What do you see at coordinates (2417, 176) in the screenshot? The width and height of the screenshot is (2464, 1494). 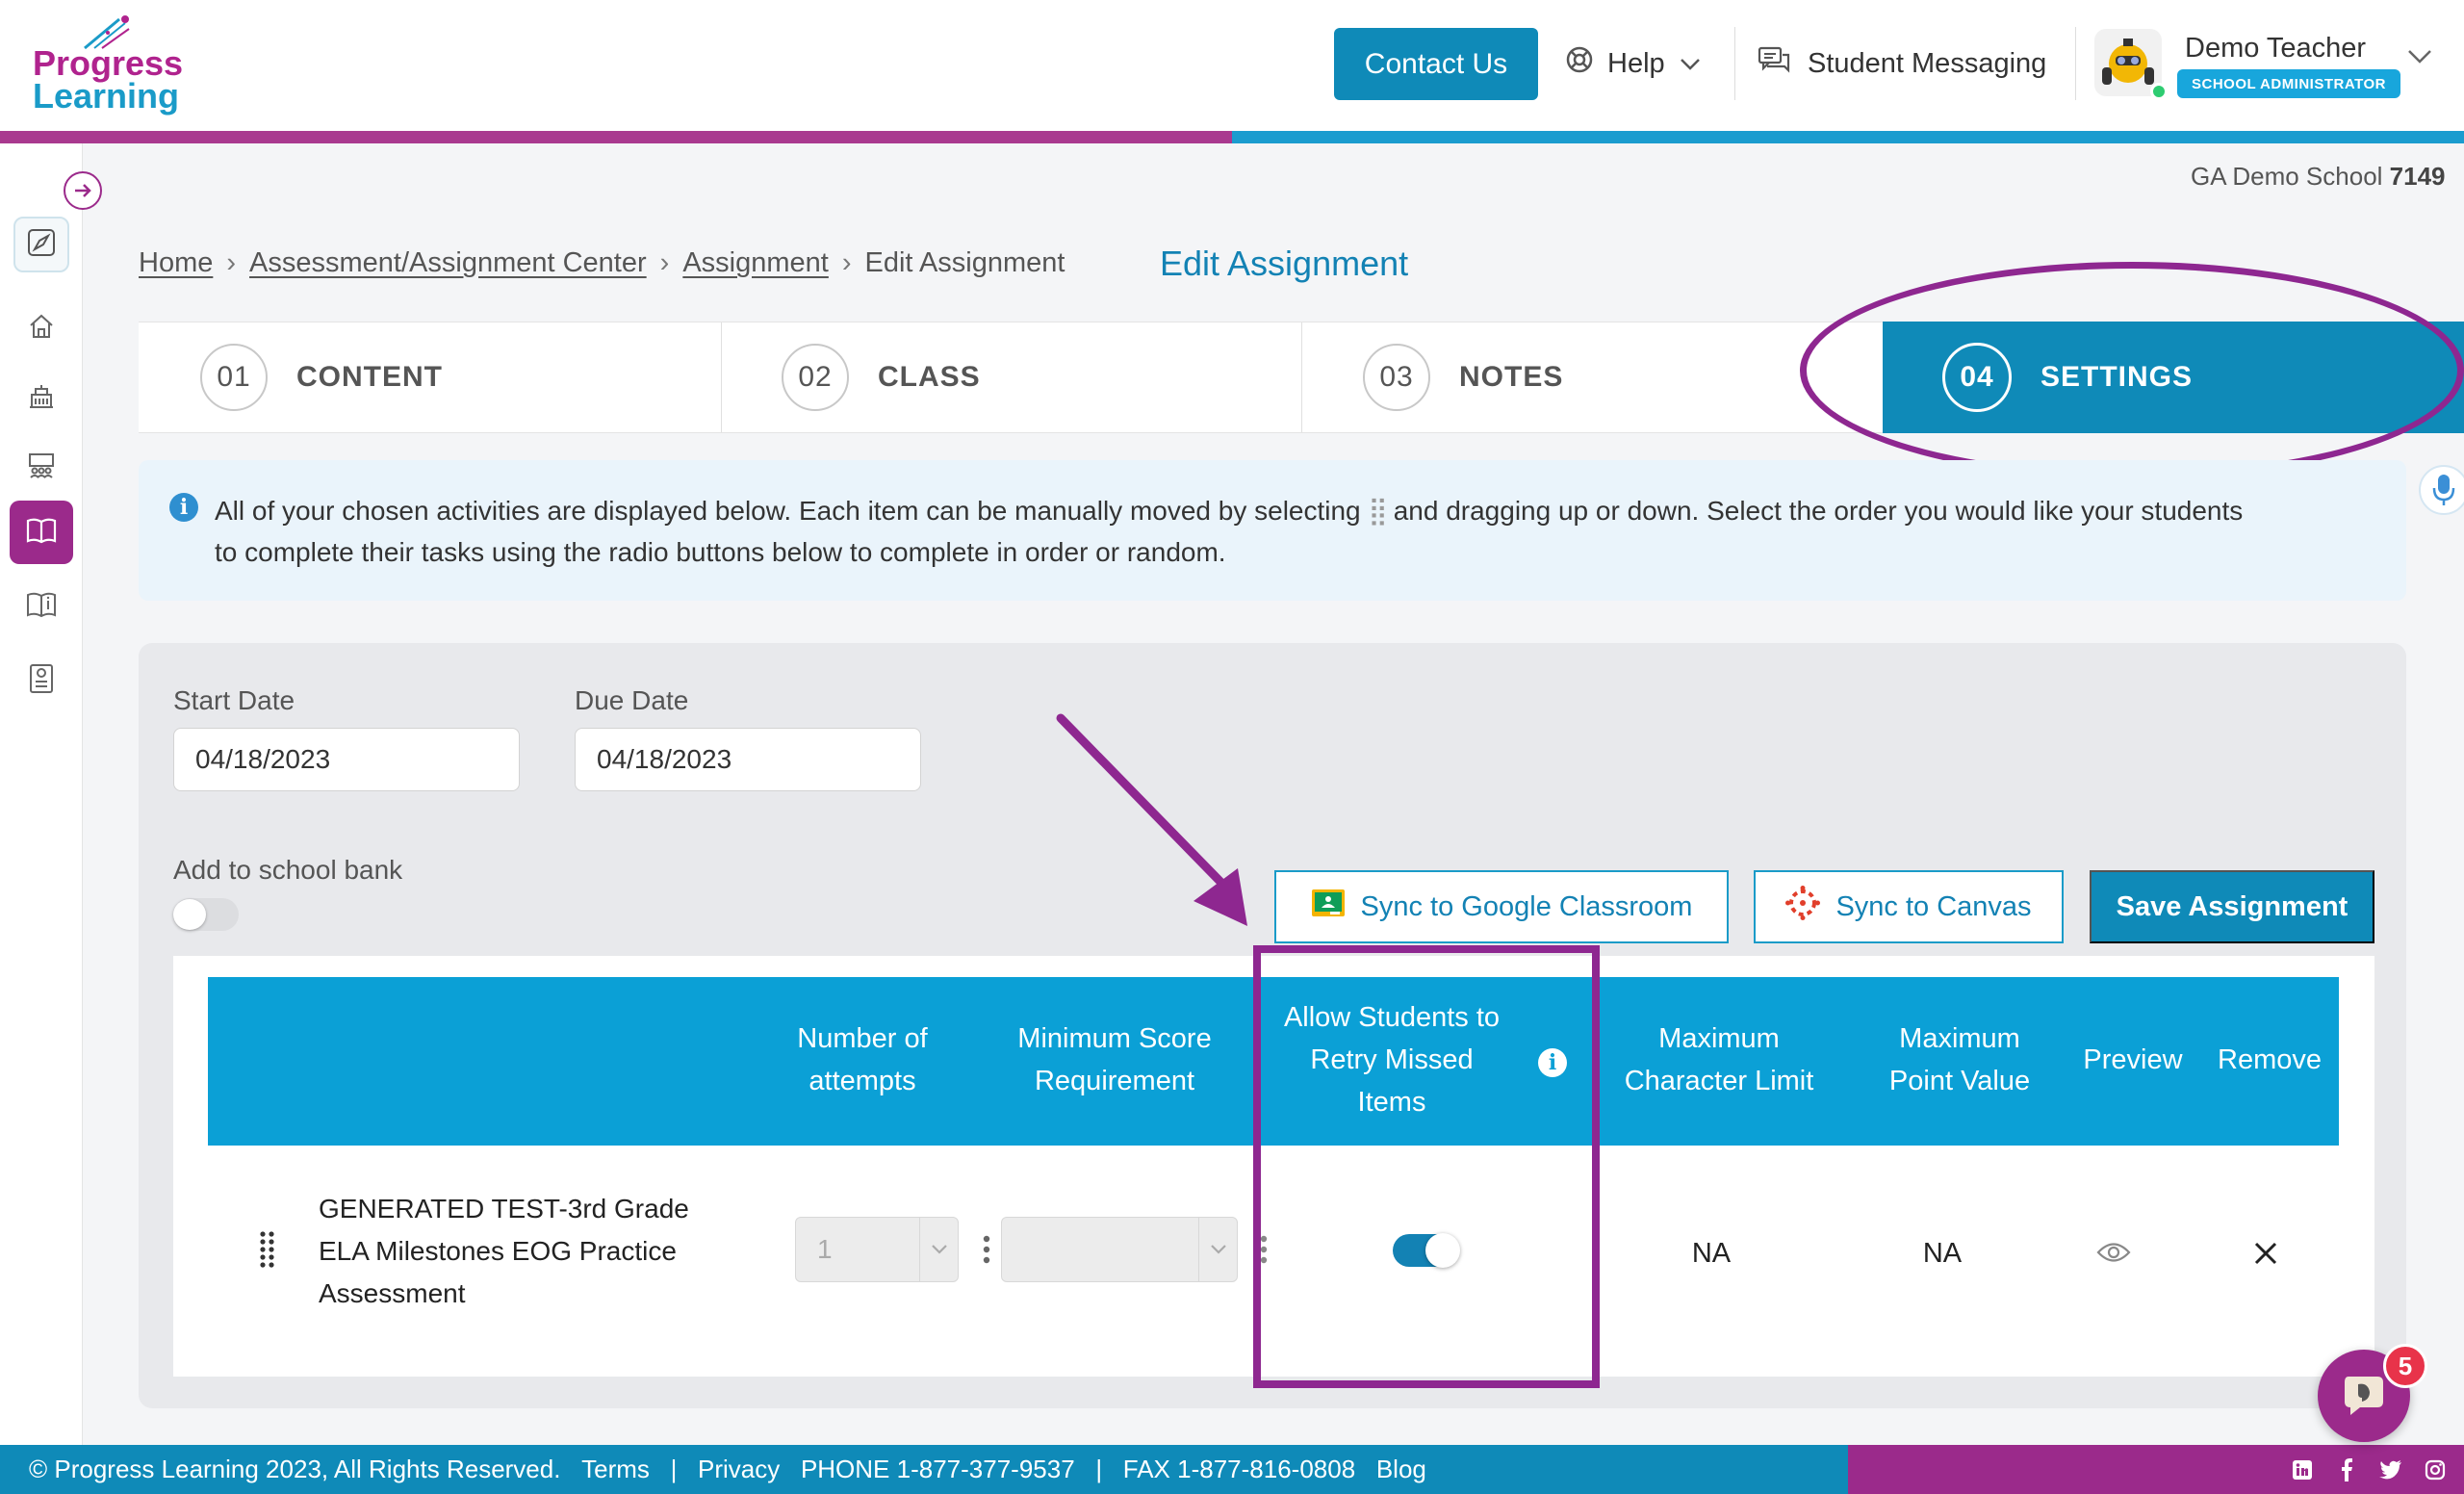 I see `school-id: 7149` at bounding box center [2417, 176].